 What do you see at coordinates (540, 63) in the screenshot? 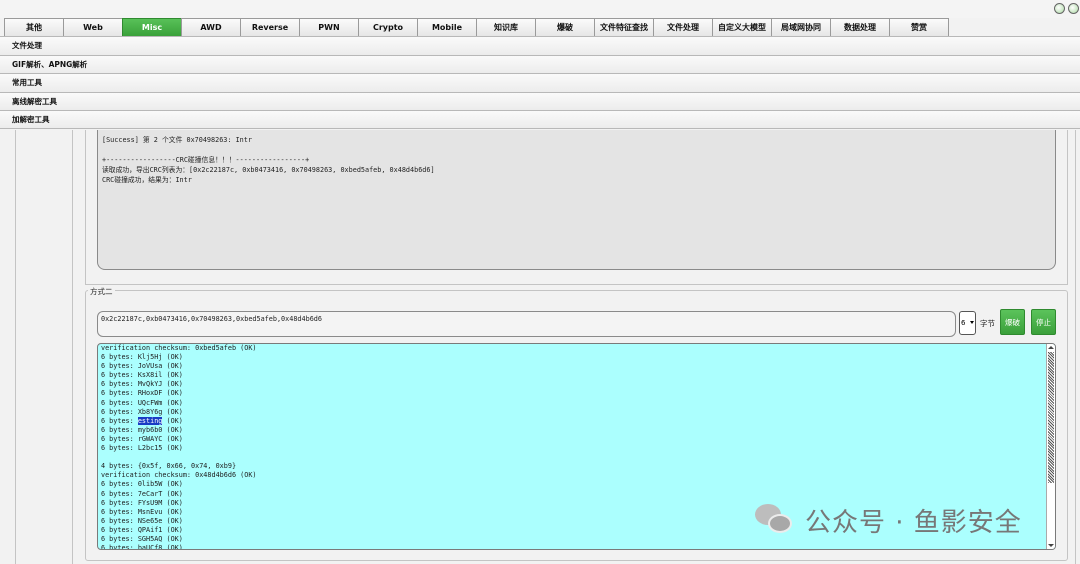
I see `section-header: GIF解析、APNG解析` at bounding box center [540, 63].